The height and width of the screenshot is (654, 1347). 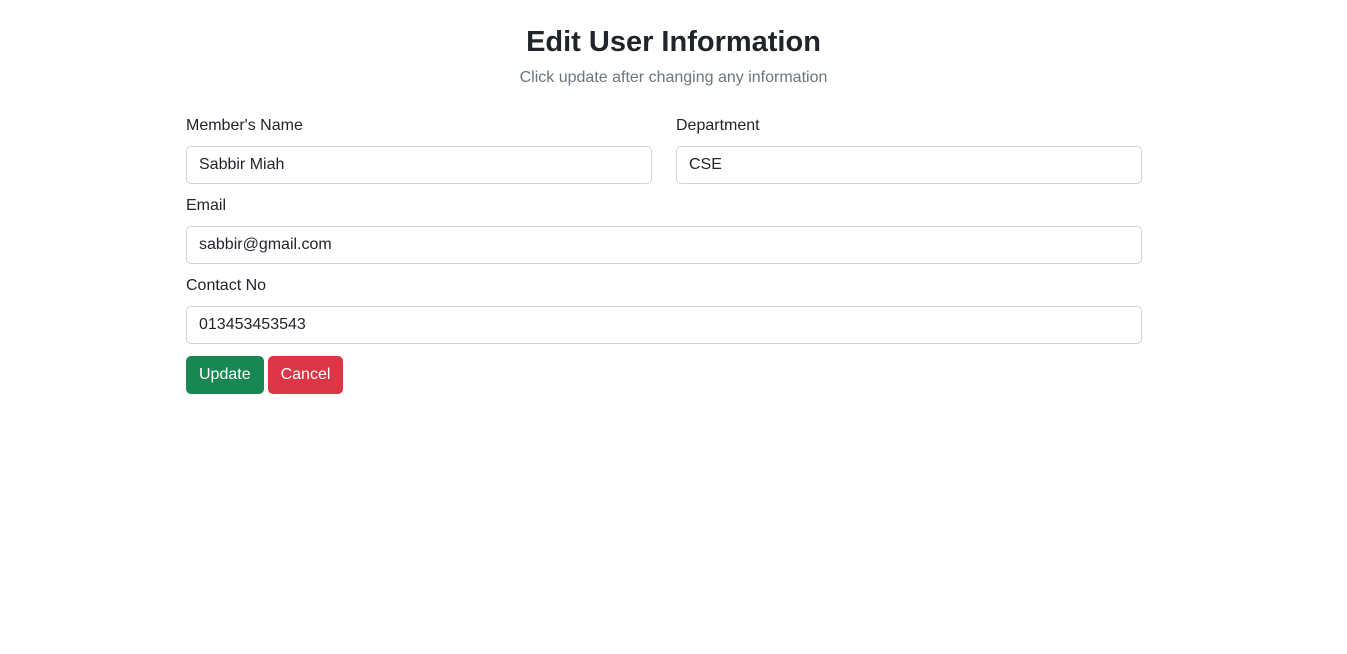 I want to click on form-actions: Update Cancel, so click(x=664, y=375).